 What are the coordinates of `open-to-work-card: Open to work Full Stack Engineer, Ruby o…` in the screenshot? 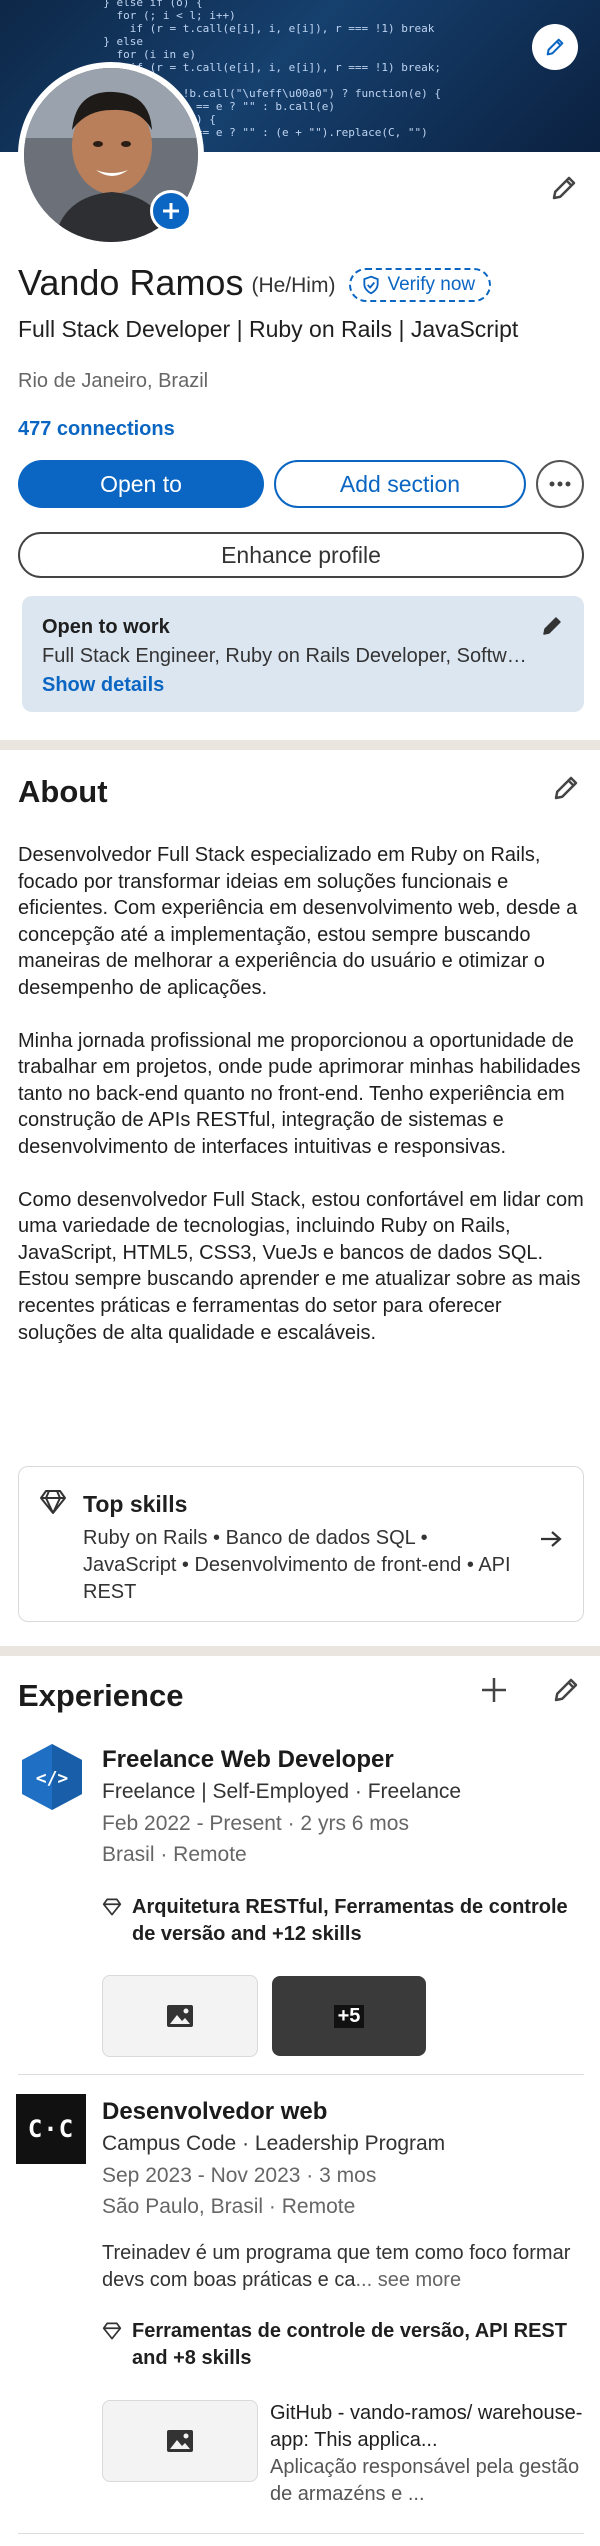 It's located at (303, 654).